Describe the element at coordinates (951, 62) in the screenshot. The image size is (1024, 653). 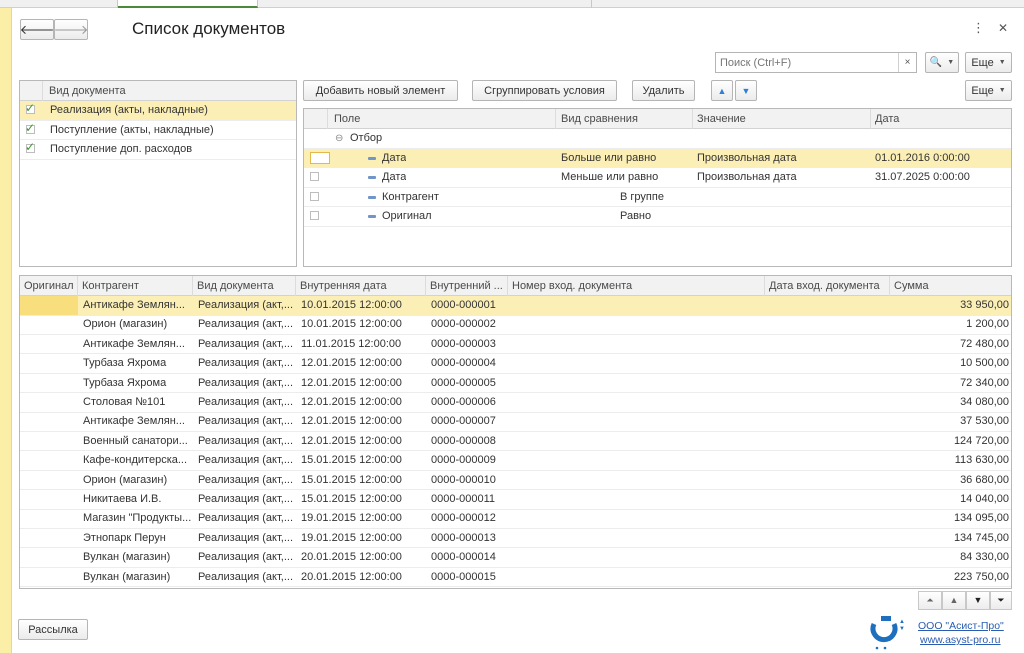
I see `chevron-down-icon: ▼` at that location.